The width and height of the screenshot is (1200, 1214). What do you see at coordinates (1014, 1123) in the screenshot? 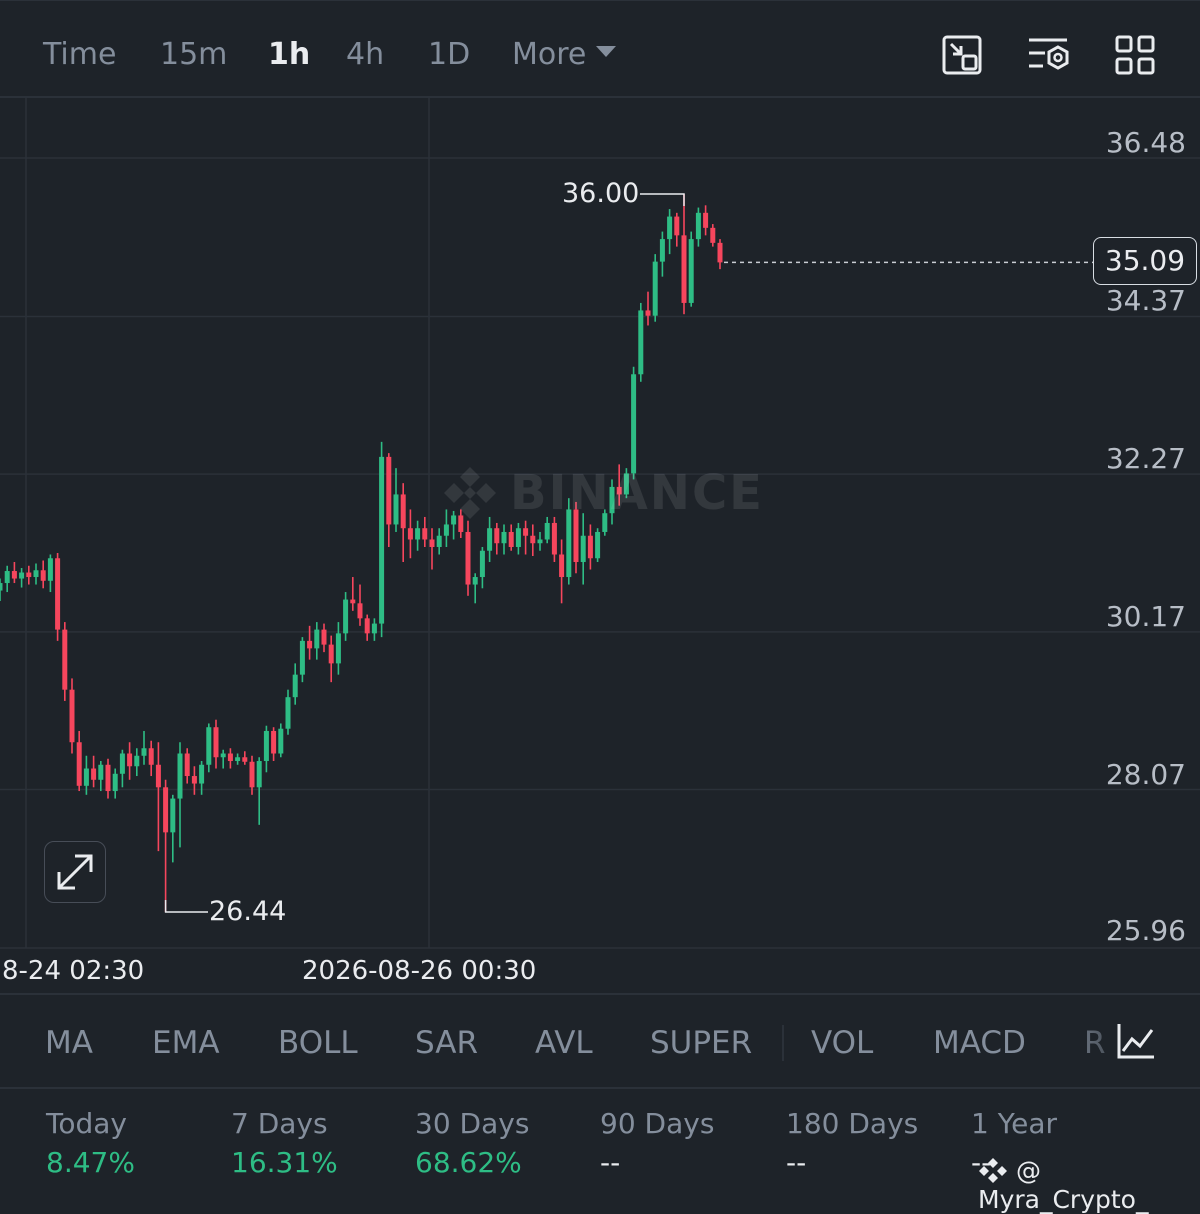
I see `perf-label: 1 Year` at bounding box center [1014, 1123].